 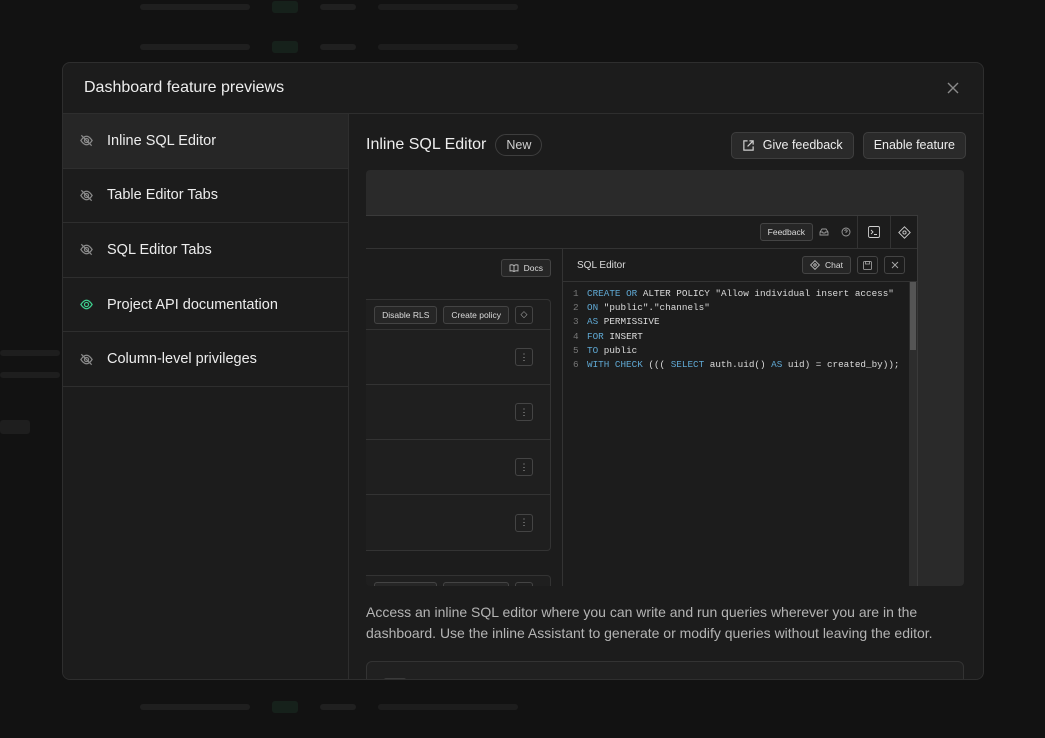 I want to click on code-token: PERMISSIVE, so click(x=629, y=322).